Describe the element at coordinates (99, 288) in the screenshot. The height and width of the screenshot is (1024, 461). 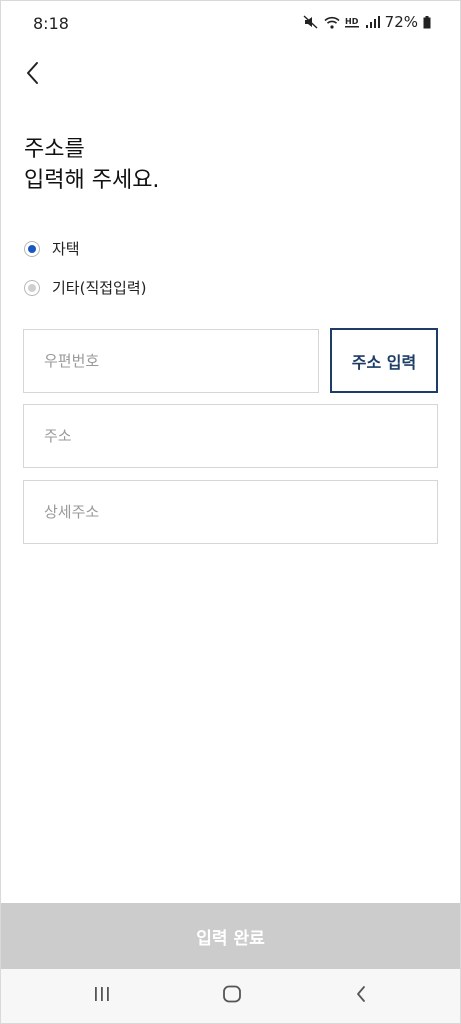
I see `radio-label-other: 기타(직접입력)` at that location.